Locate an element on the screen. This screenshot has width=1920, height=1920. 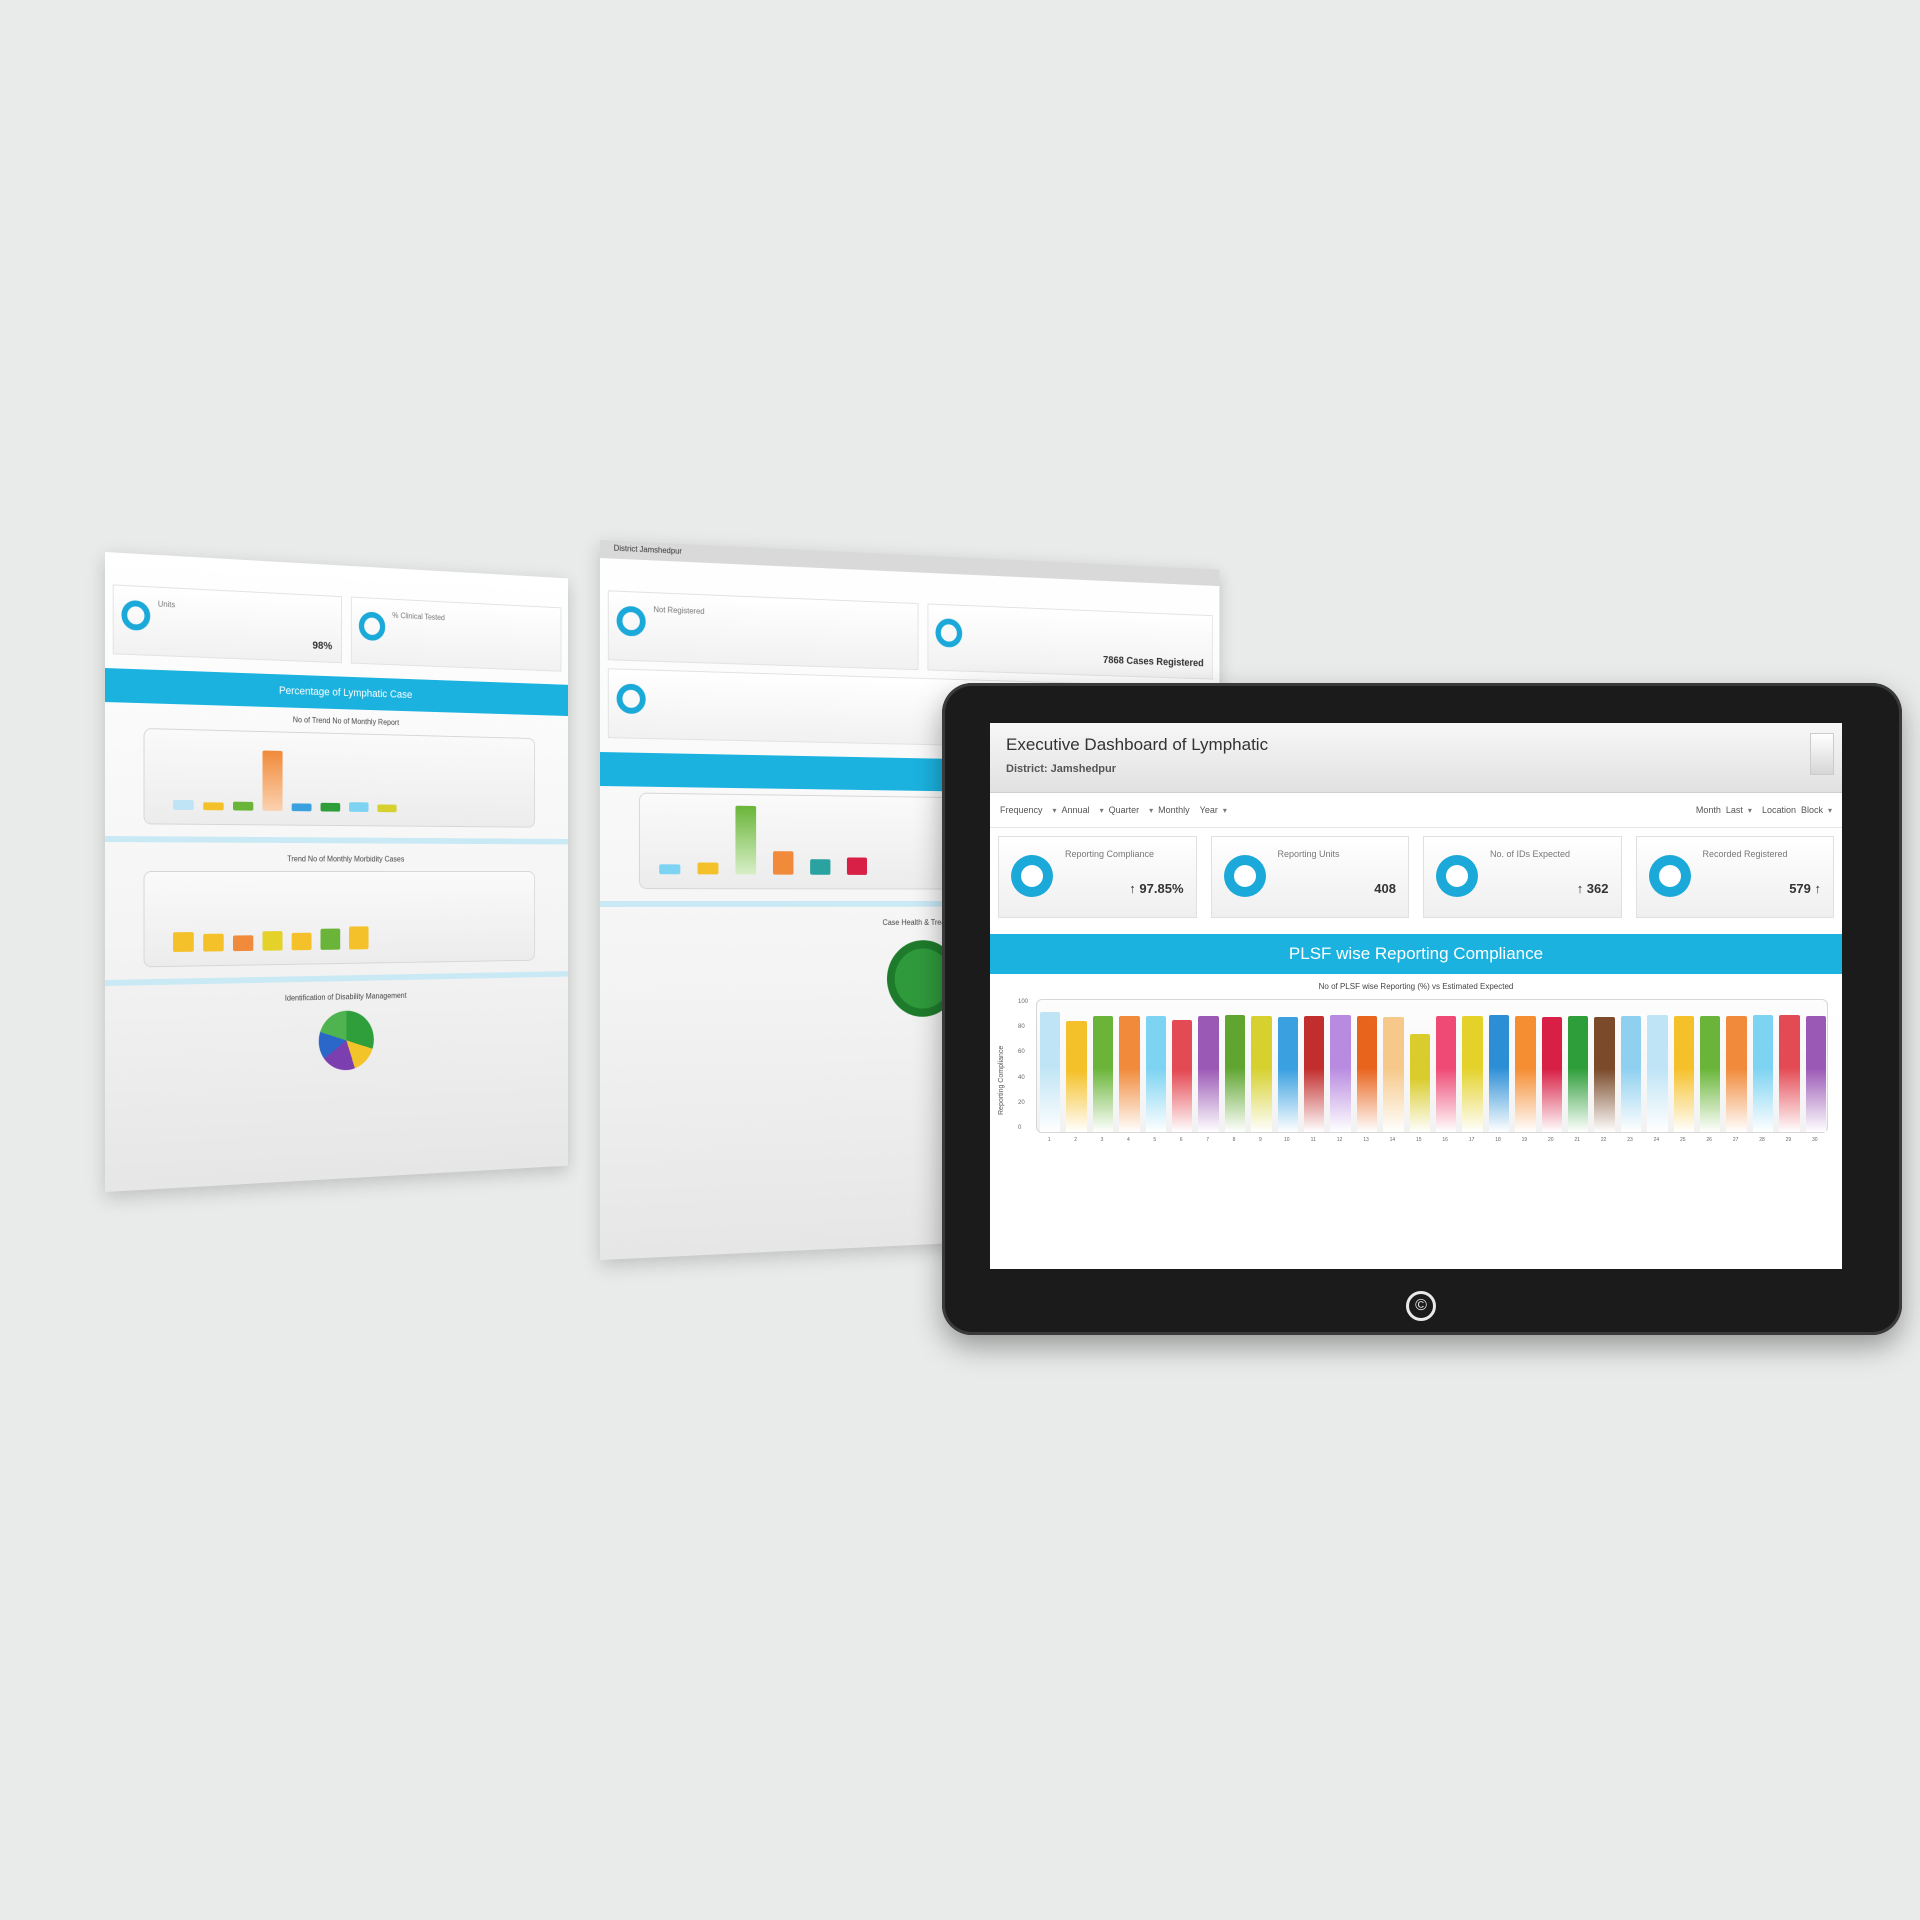
x-tick-label: 13 is located at coordinates (1366, 1140).